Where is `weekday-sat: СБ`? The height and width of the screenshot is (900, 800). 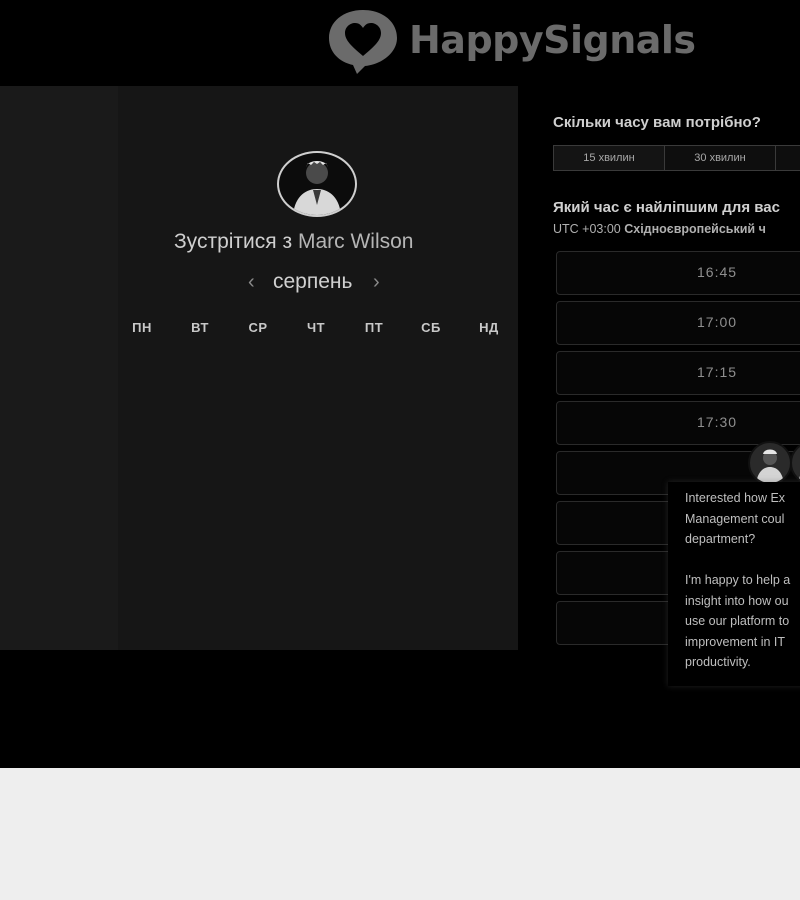 weekday-sat: СБ is located at coordinates (431, 327).